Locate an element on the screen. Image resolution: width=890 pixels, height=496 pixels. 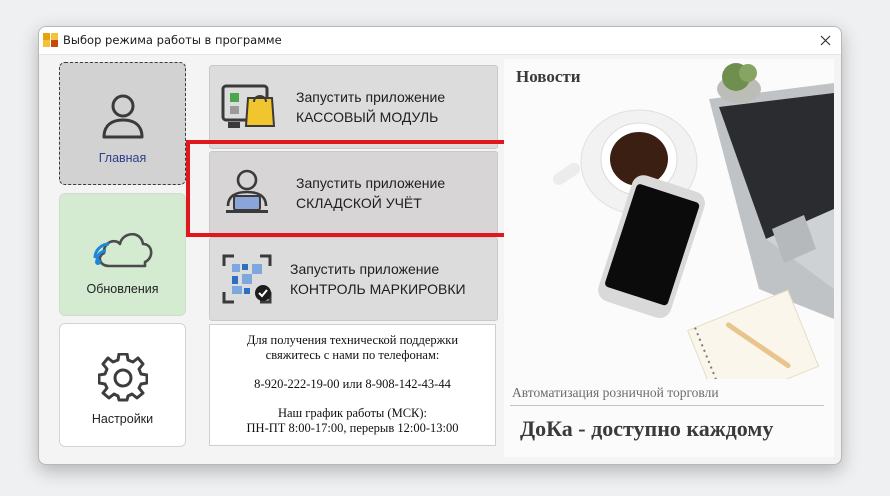
support-line2: свяжитесь с нами по телефонам: is located at coordinates (352, 355).